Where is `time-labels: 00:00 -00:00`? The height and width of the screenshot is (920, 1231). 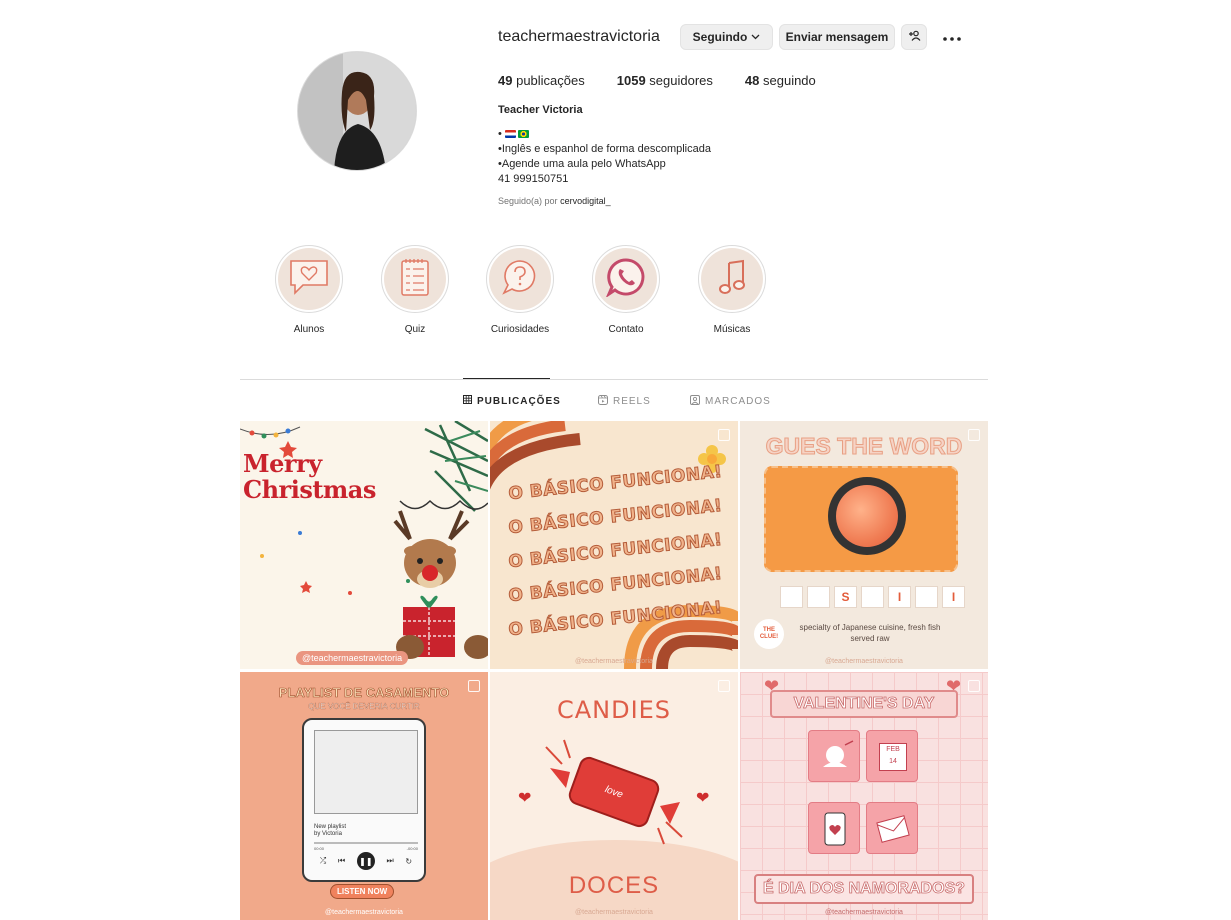 time-labels: 00:00 -00:00 is located at coordinates (366, 848).